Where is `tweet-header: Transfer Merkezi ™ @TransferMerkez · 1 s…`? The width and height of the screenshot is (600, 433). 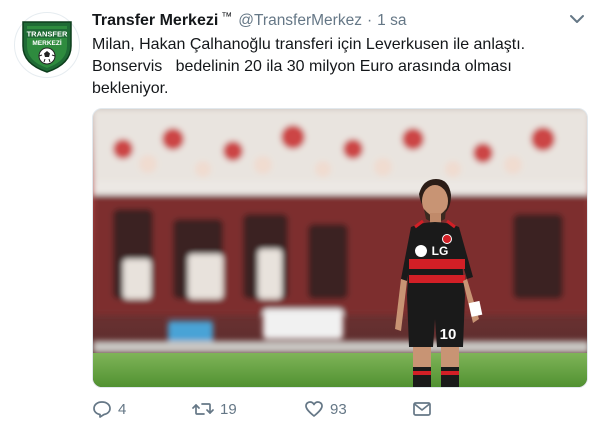 tweet-header: Transfer Merkezi ™ @TransferMerkez · 1 s… is located at coordinates (249, 21).